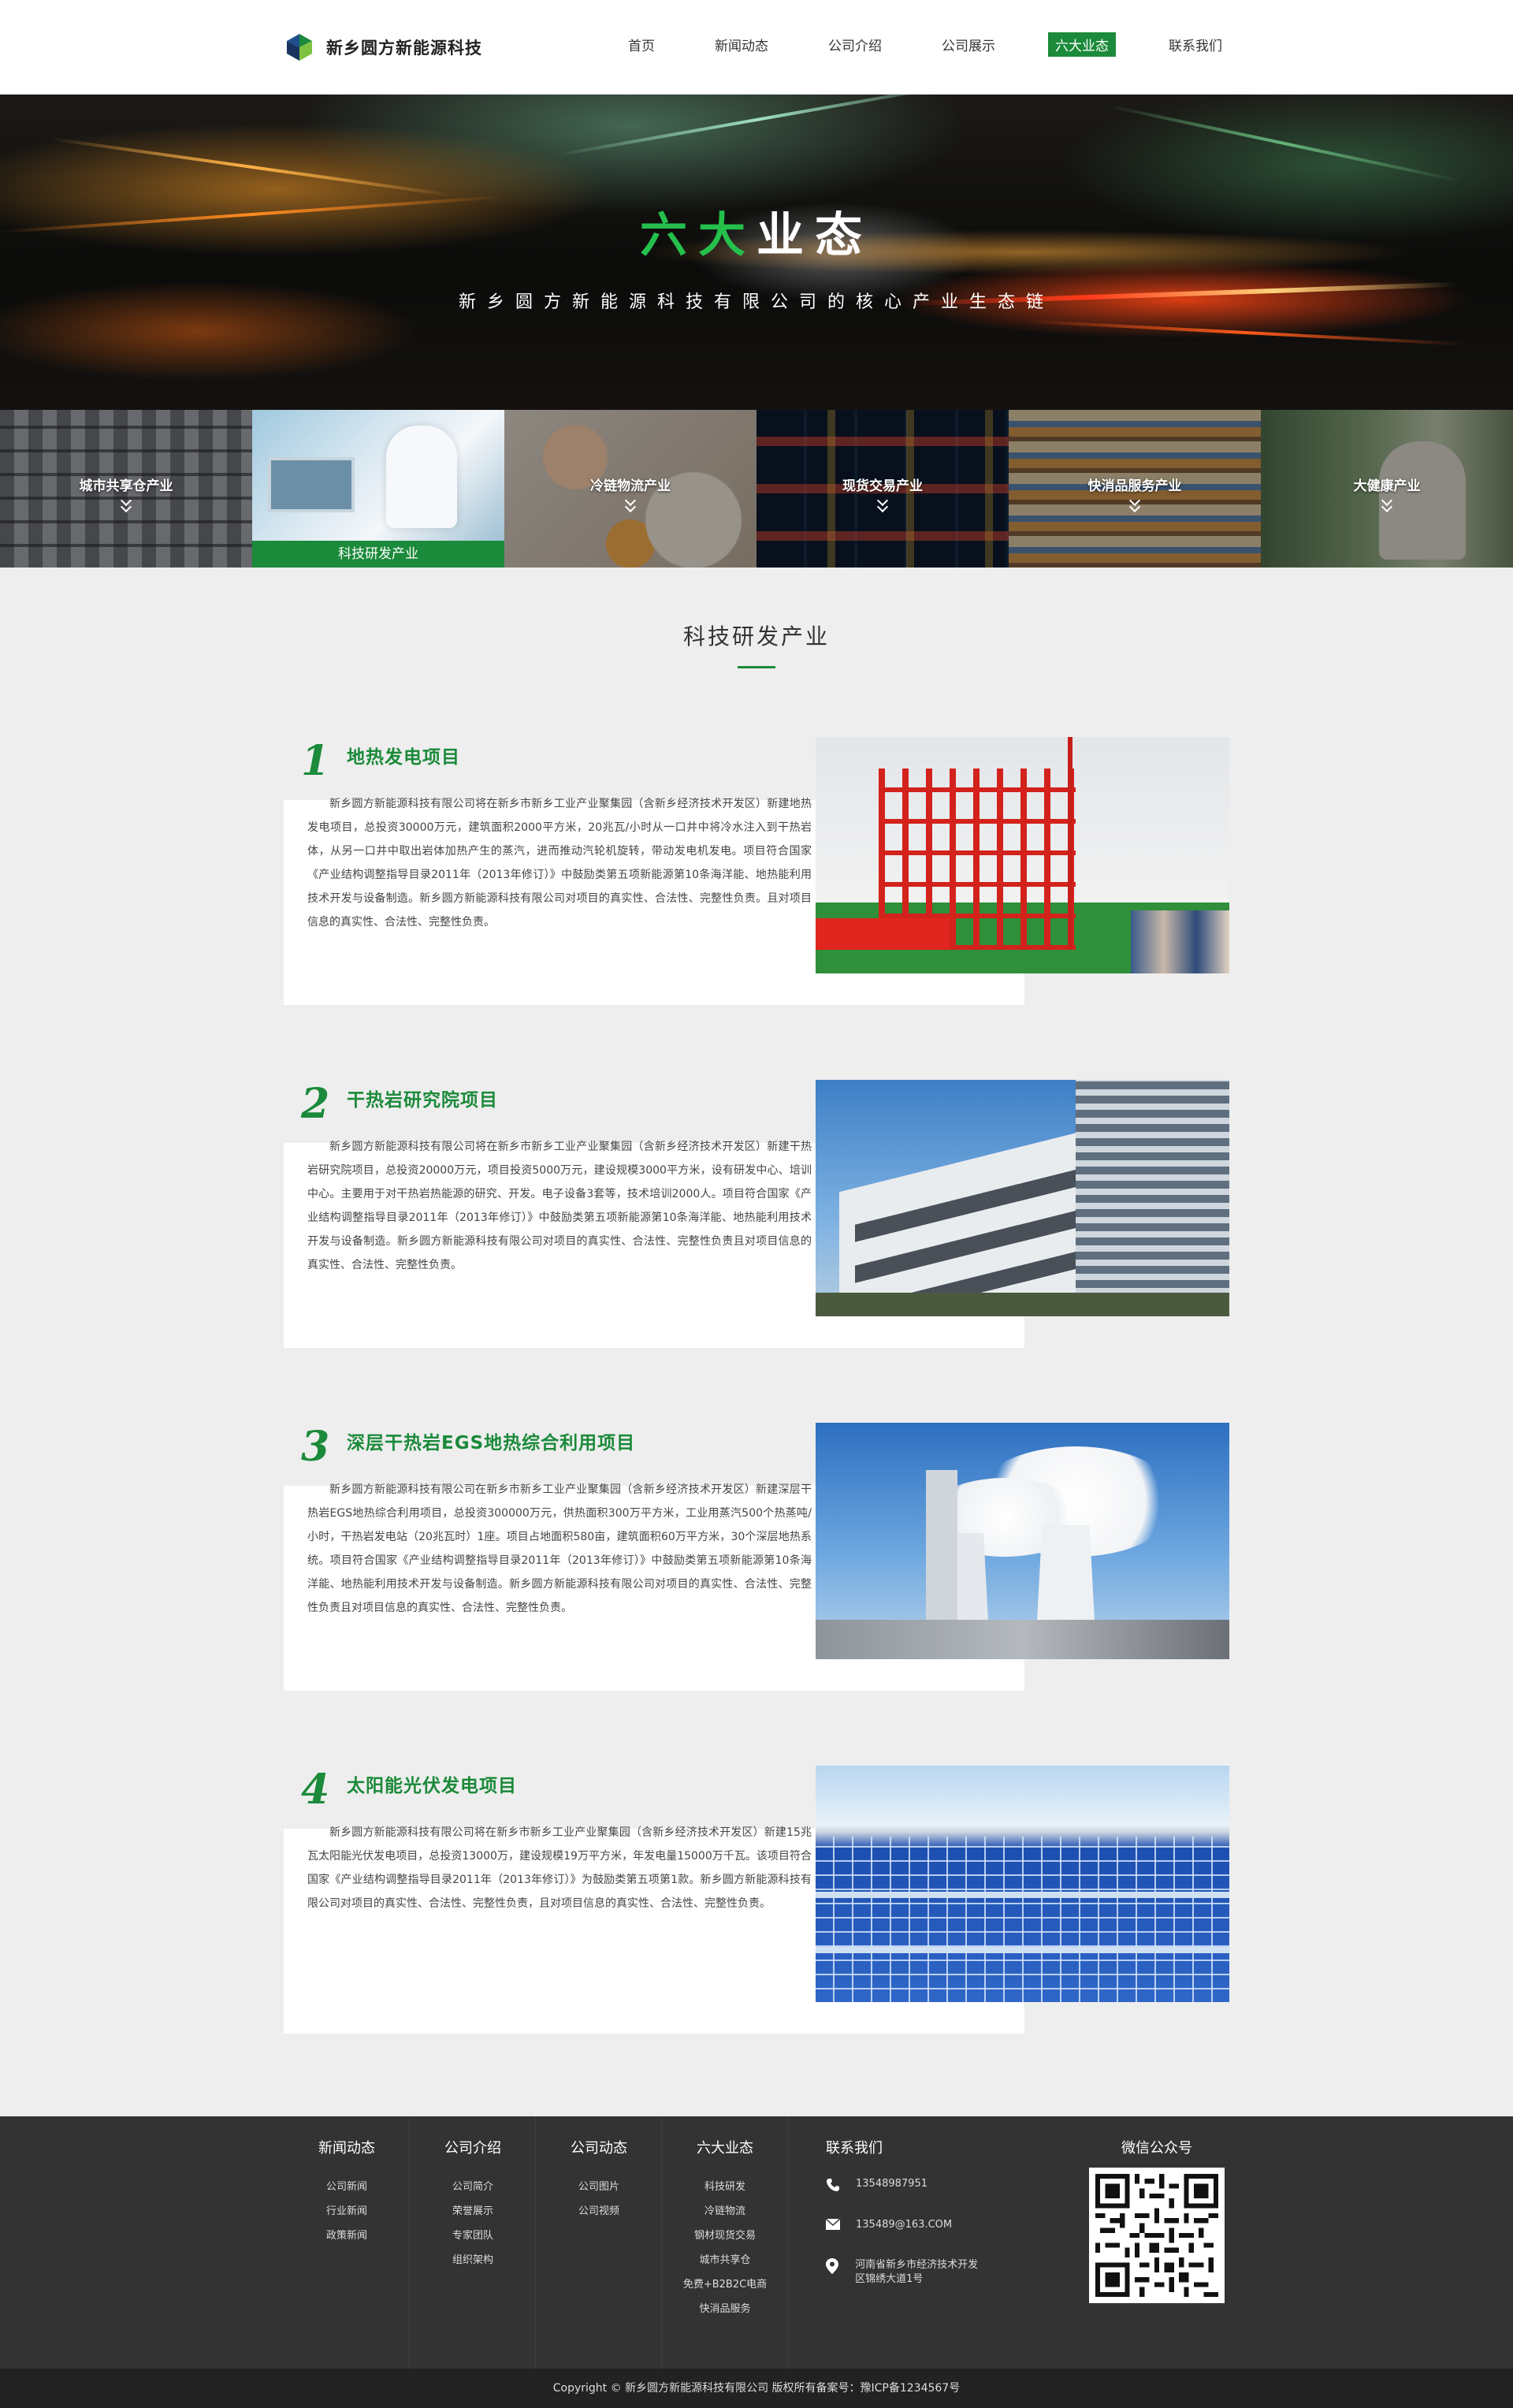  Describe the element at coordinates (1387, 486) in the screenshot. I see `category-label: 大健康产业` at that location.